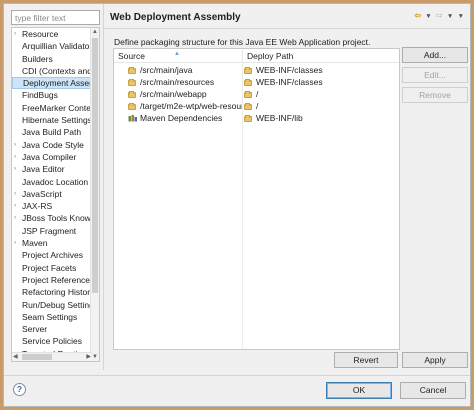 This screenshot has width=474, height=410. I want to click on table-row: /src/main/resources WEB-INF/classes, so click(256, 82).